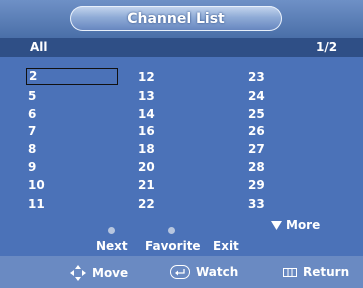 This screenshot has height=288, width=363. What do you see at coordinates (78, 273) in the screenshot?
I see `four-way-arrows-icon` at bounding box center [78, 273].